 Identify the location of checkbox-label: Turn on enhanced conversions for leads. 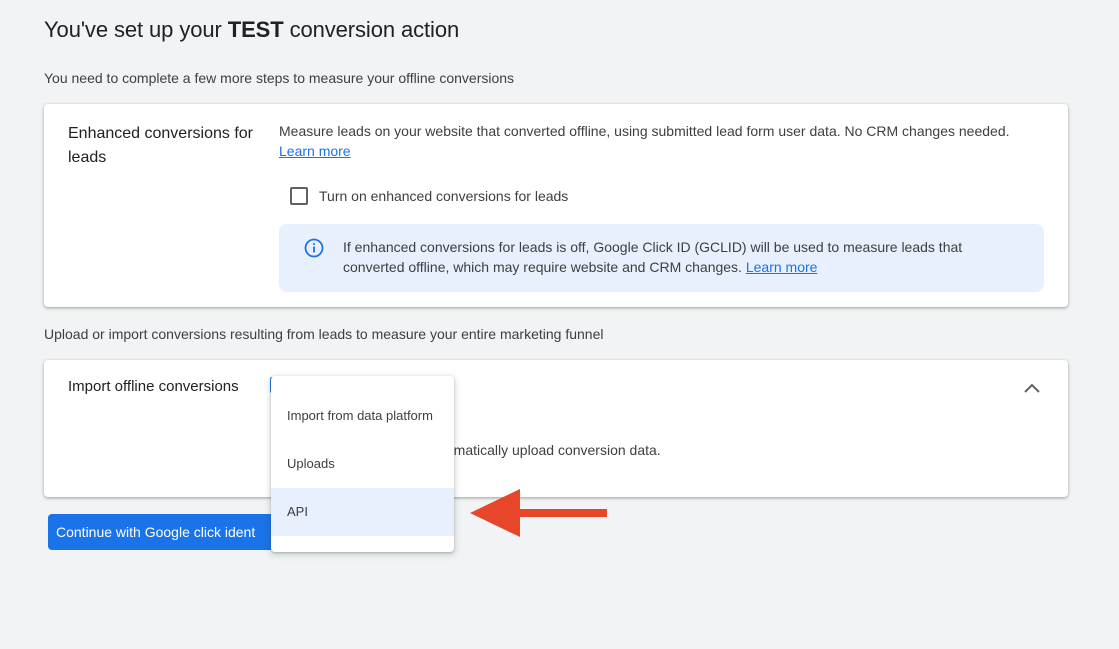
(443, 196).